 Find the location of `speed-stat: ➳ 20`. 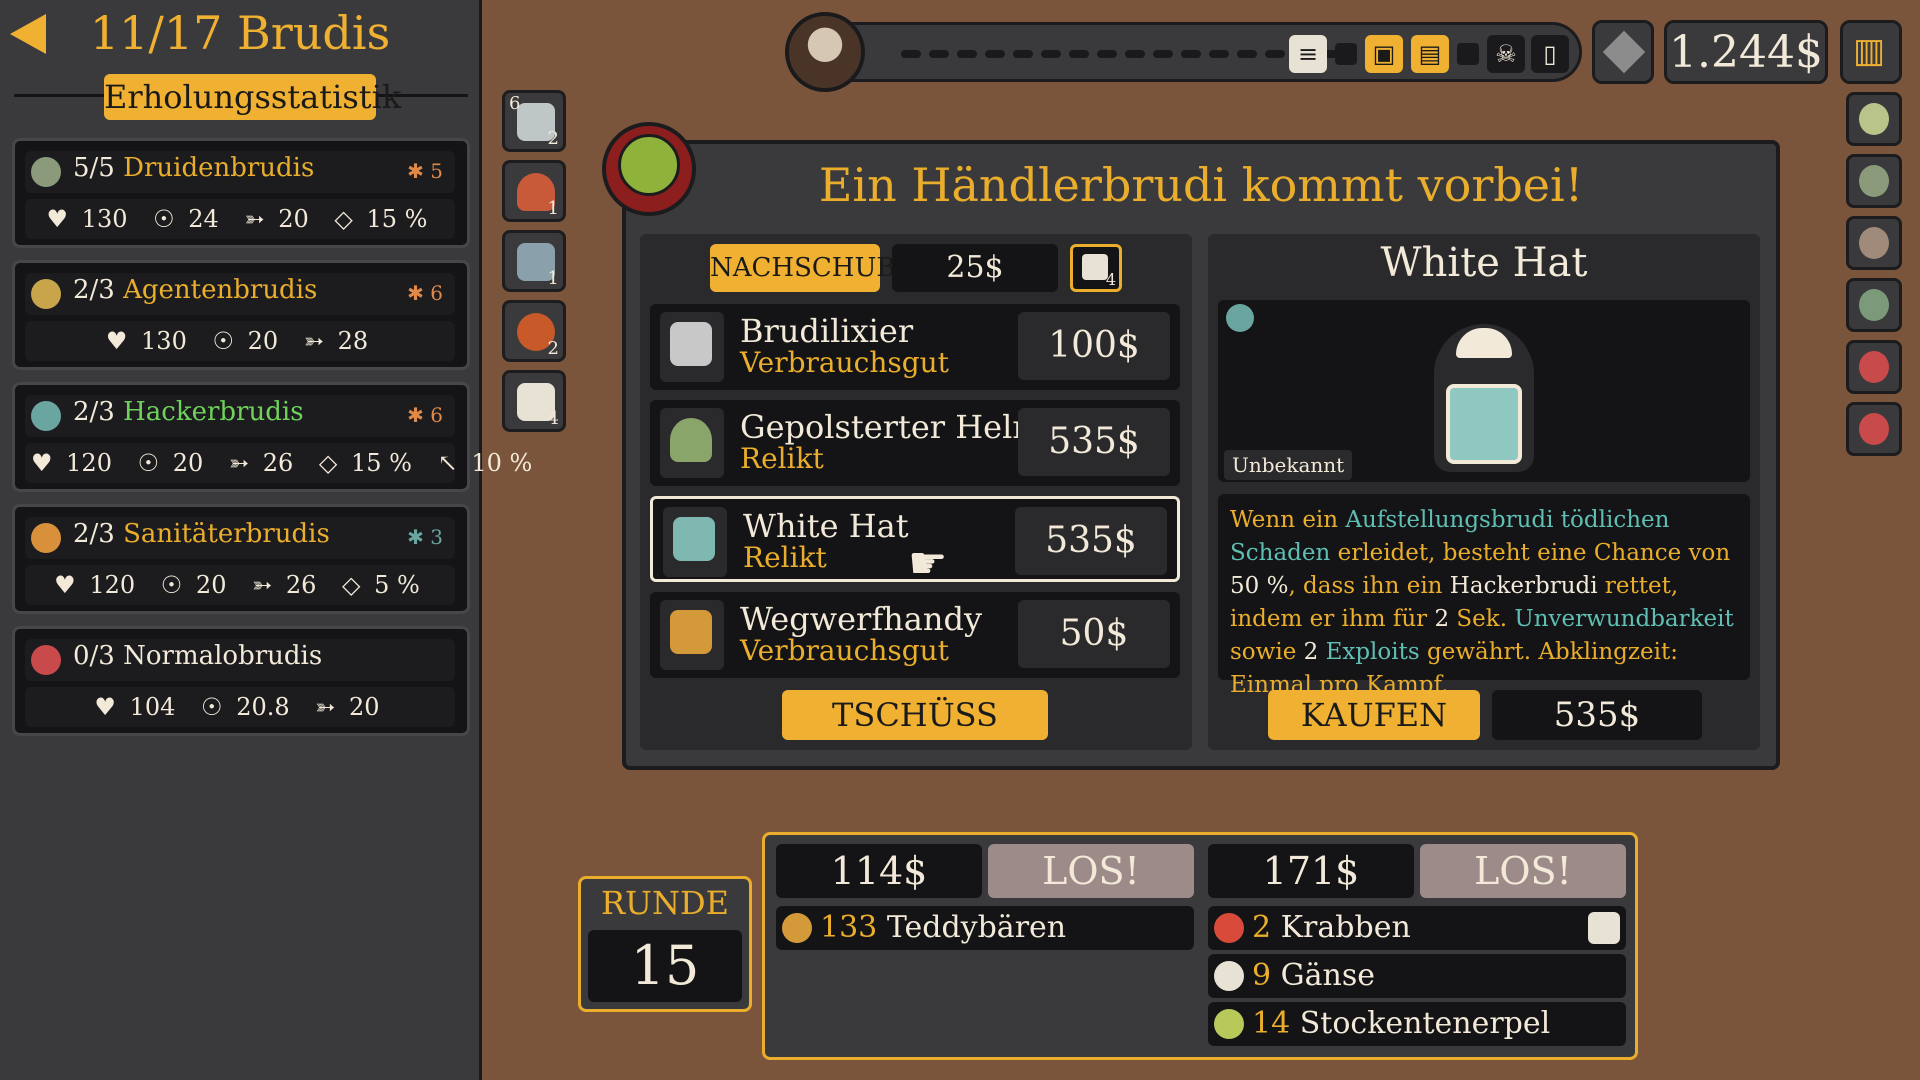

speed-stat: ➳ 20 is located at coordinates (347, 707).